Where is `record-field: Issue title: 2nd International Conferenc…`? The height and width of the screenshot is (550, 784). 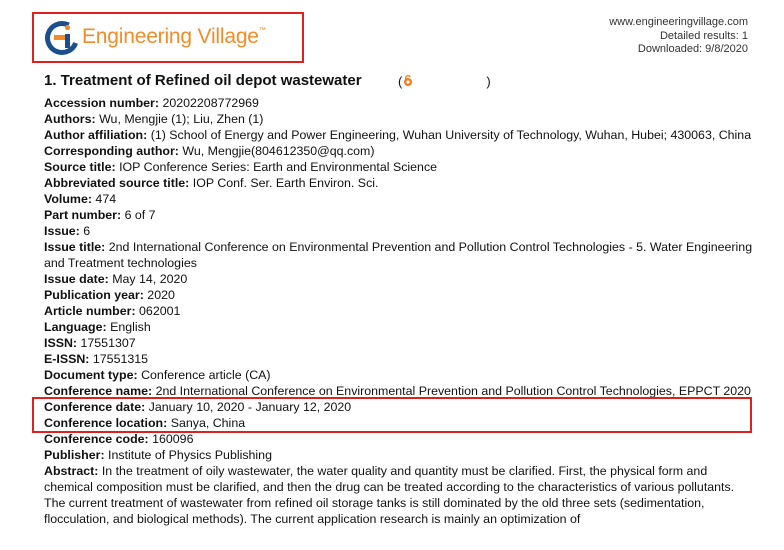 record-field: Issue title: 2nd International Conferenc… is located at coordinates (400, 255).